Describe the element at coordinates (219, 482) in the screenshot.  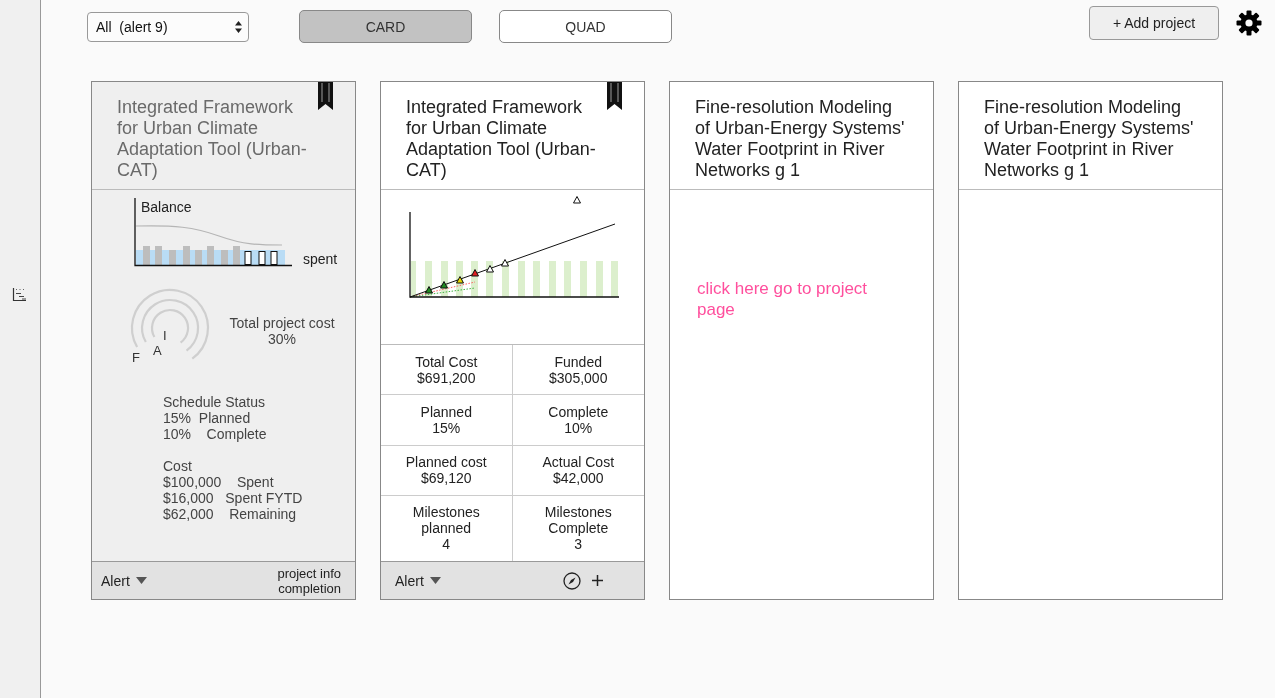
I see `cost-line: $100,000 Spent` at that location.